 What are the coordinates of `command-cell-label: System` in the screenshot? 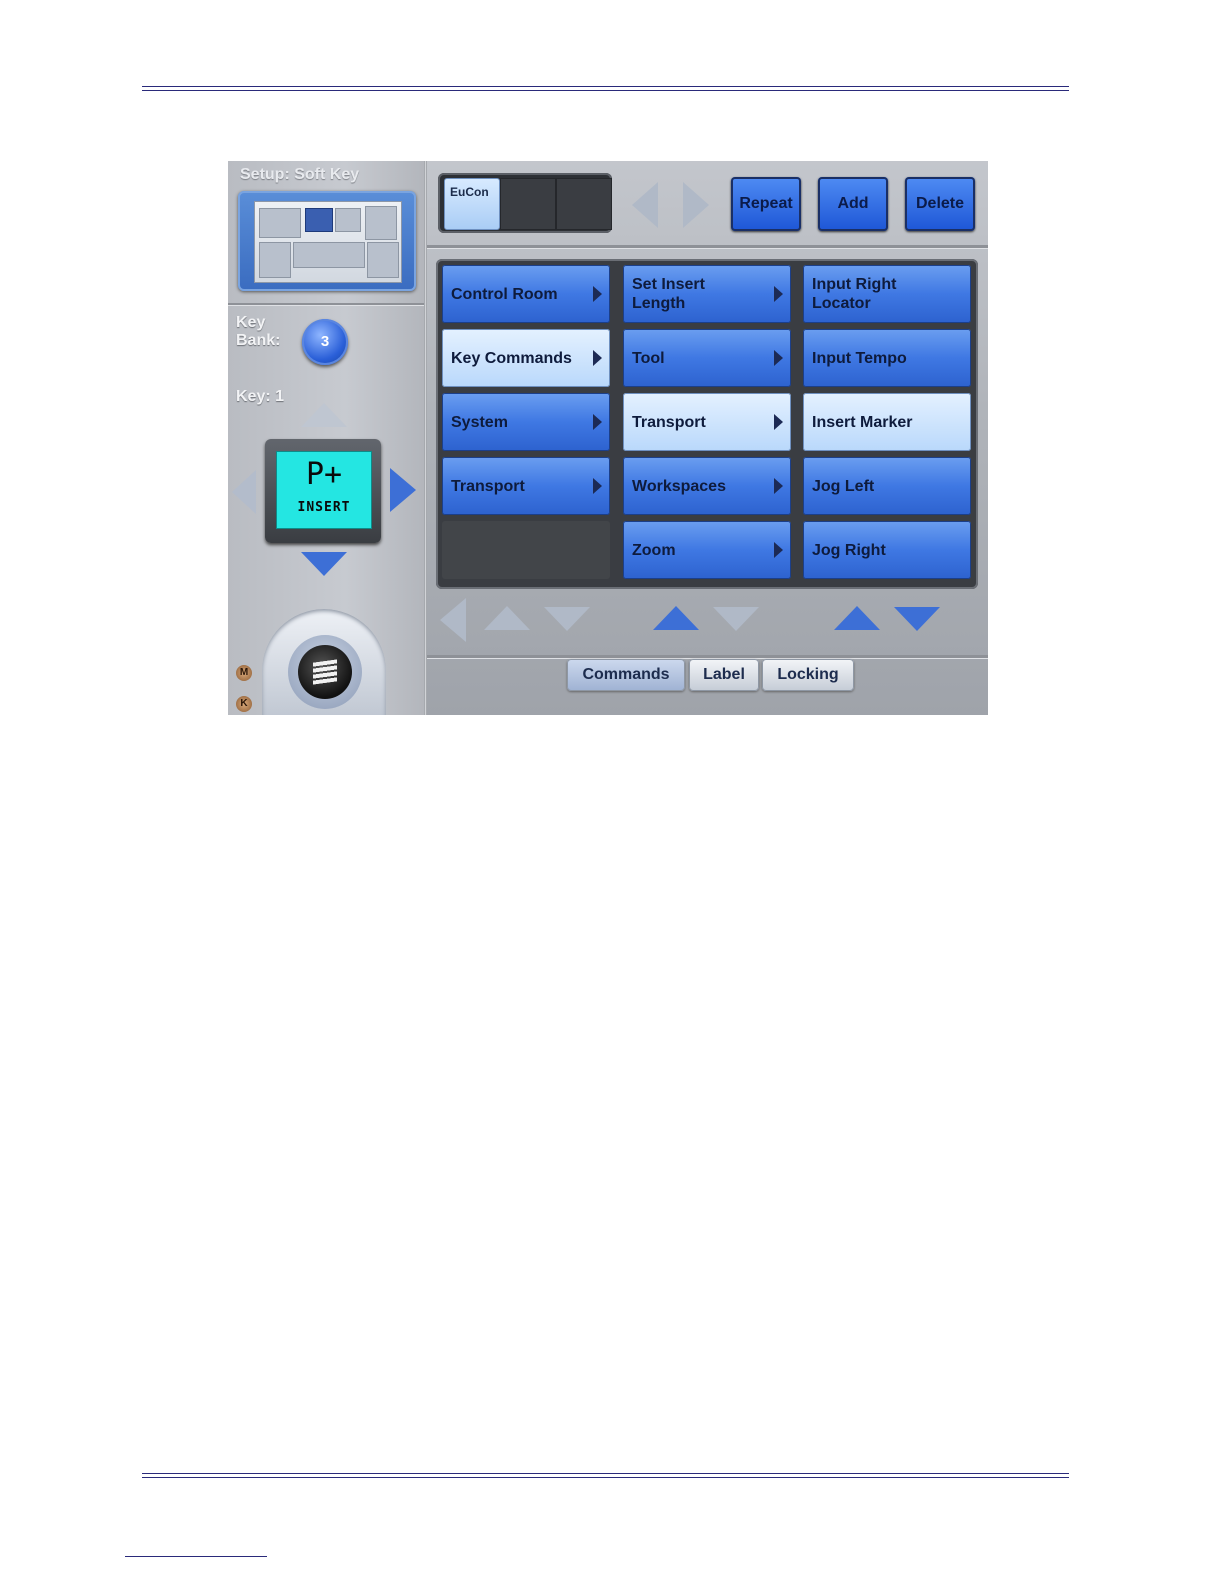 It's located at (479, 422).